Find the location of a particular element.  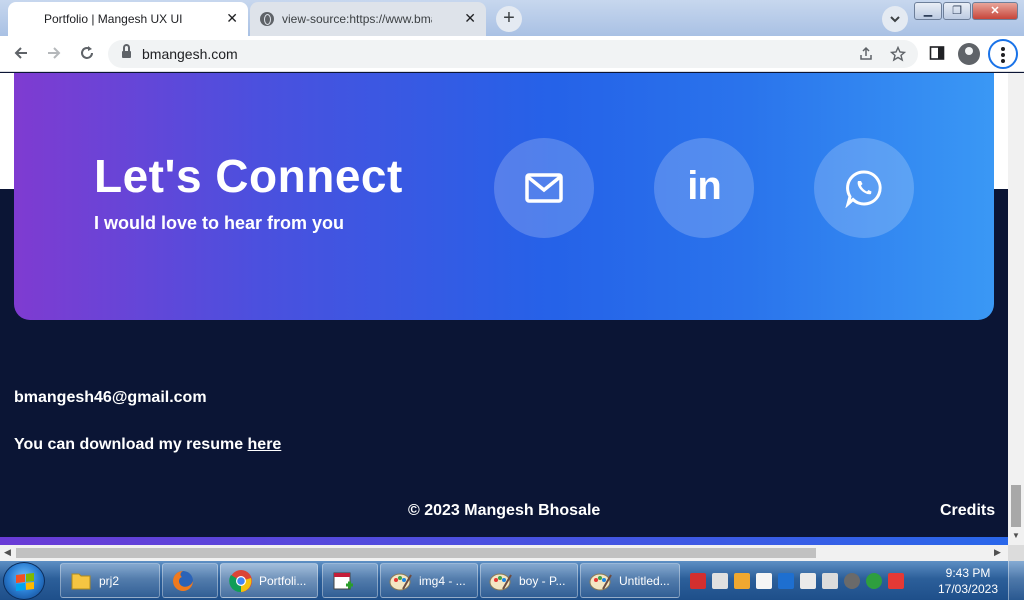

footer-gradient-bar is located at coordinates (504, 541).